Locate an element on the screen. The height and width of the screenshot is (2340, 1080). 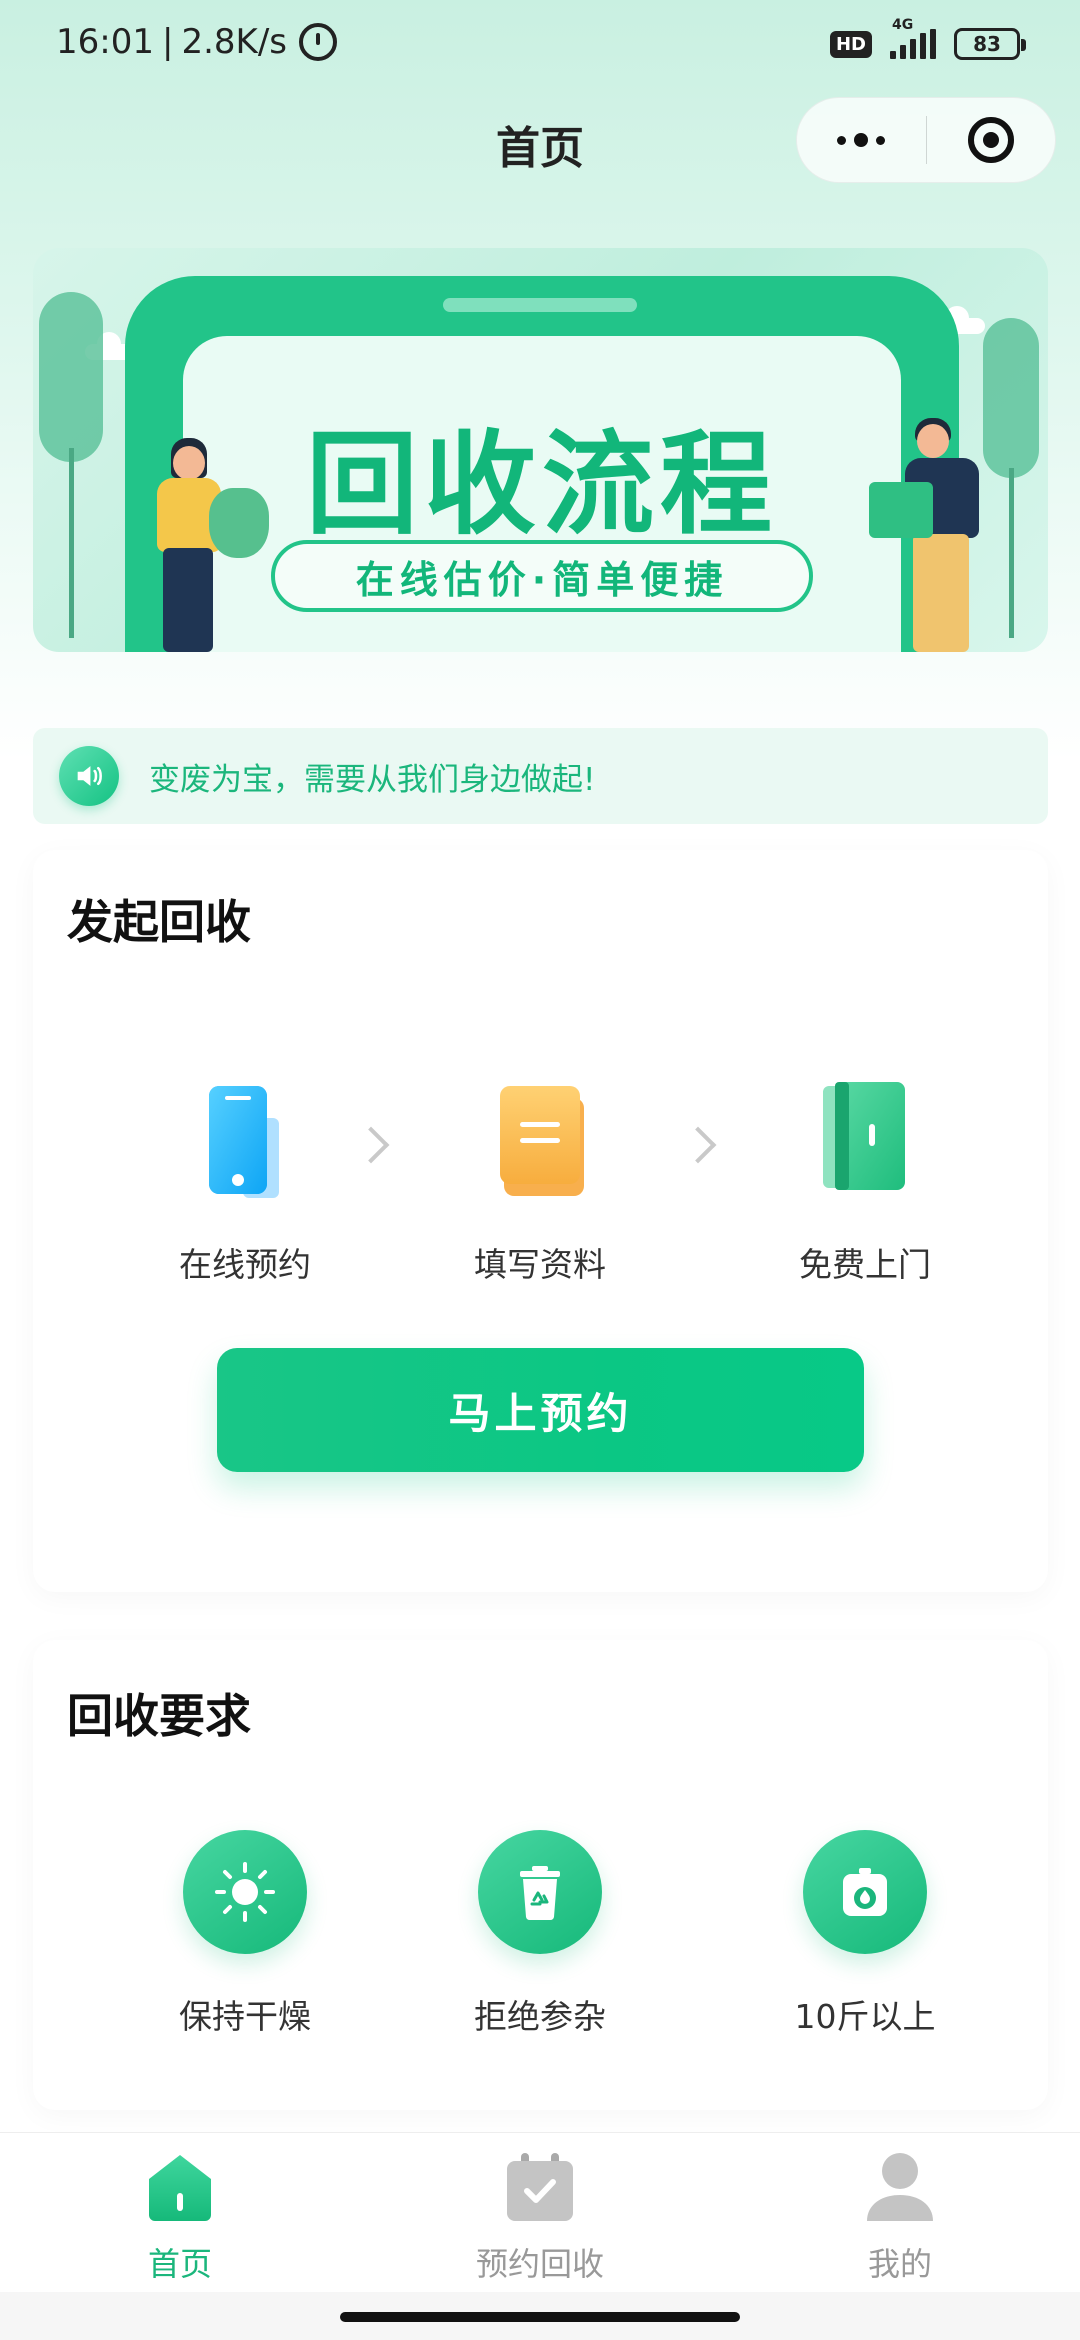
section-title-requirements: 回收要求 is located at coordinates (159, 1716).